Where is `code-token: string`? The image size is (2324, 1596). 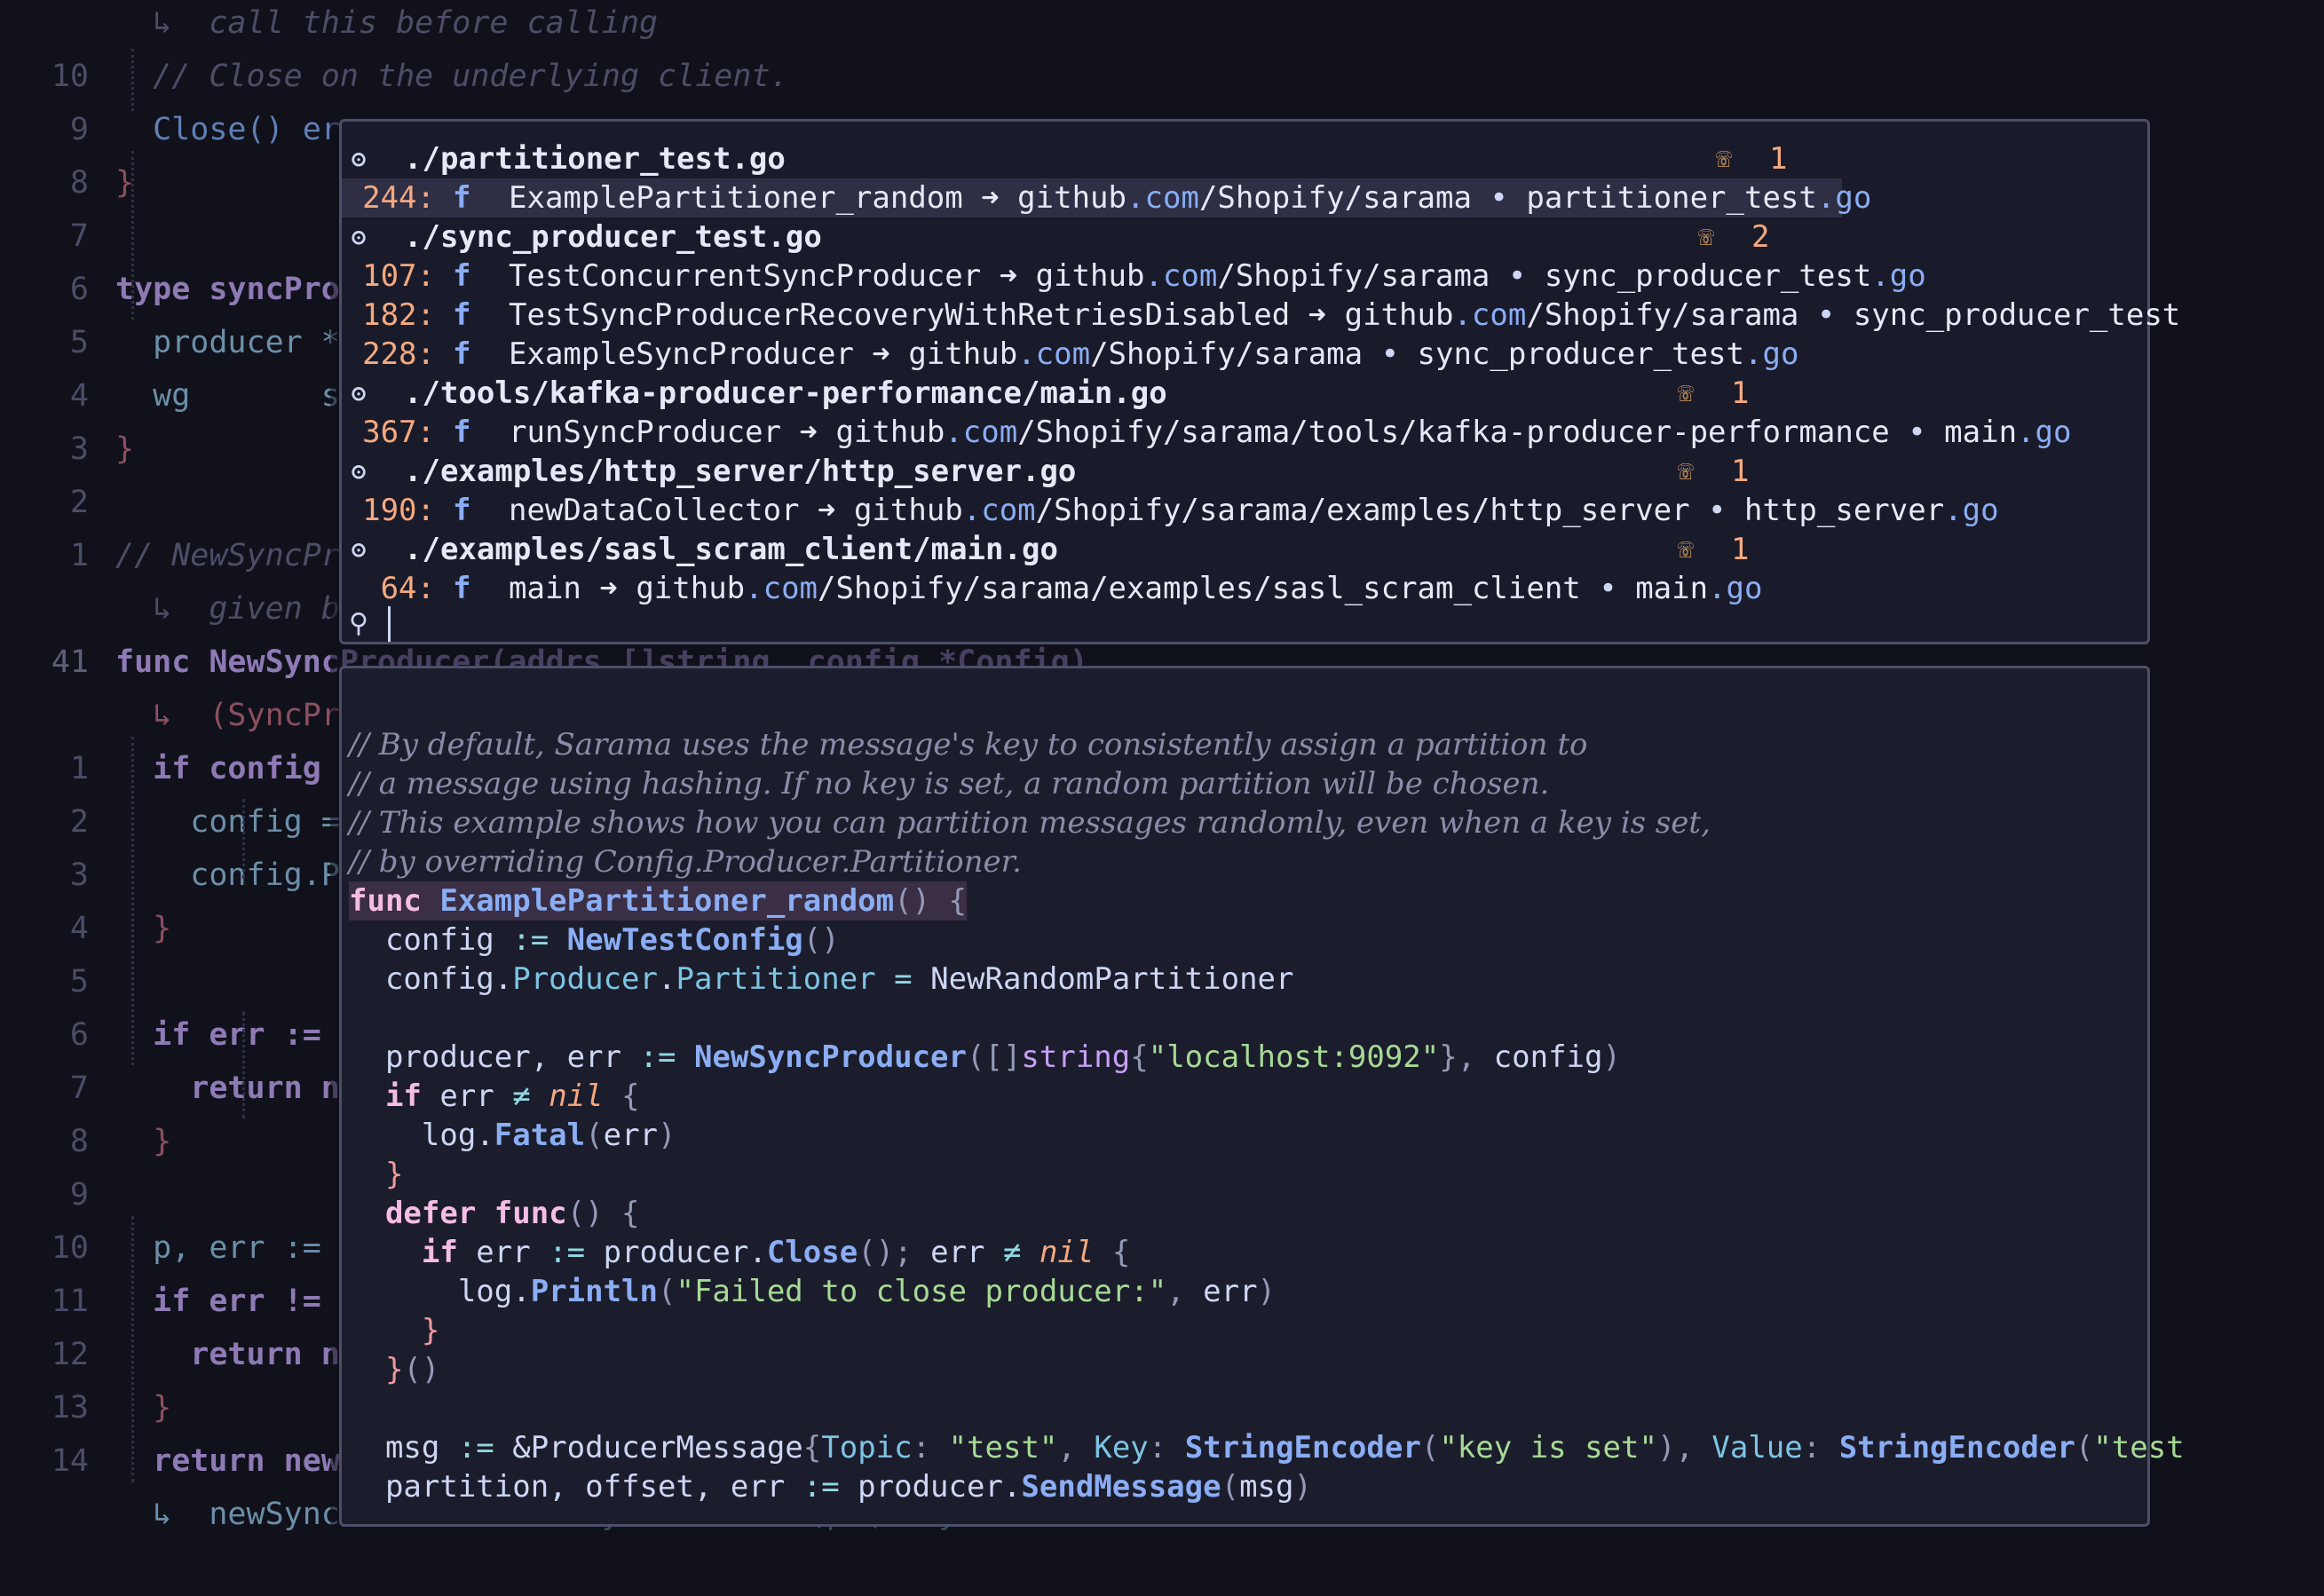
code-token: string is located at coordinates (1076, 1057).